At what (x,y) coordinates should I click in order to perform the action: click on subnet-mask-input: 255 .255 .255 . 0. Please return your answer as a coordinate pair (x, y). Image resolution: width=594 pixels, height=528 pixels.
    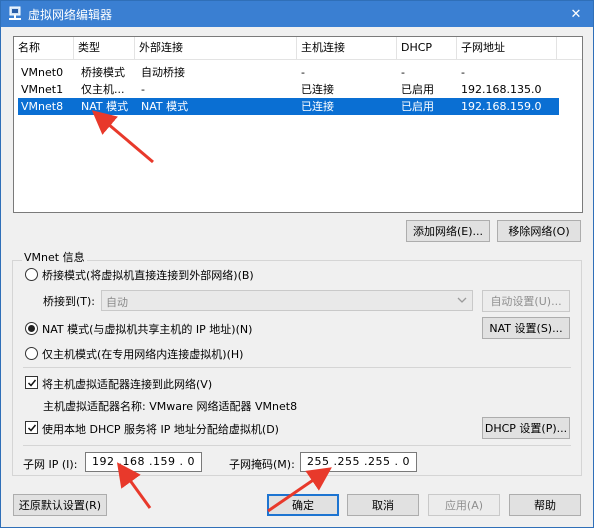
    Looking at the image, I should click on (358, 462).